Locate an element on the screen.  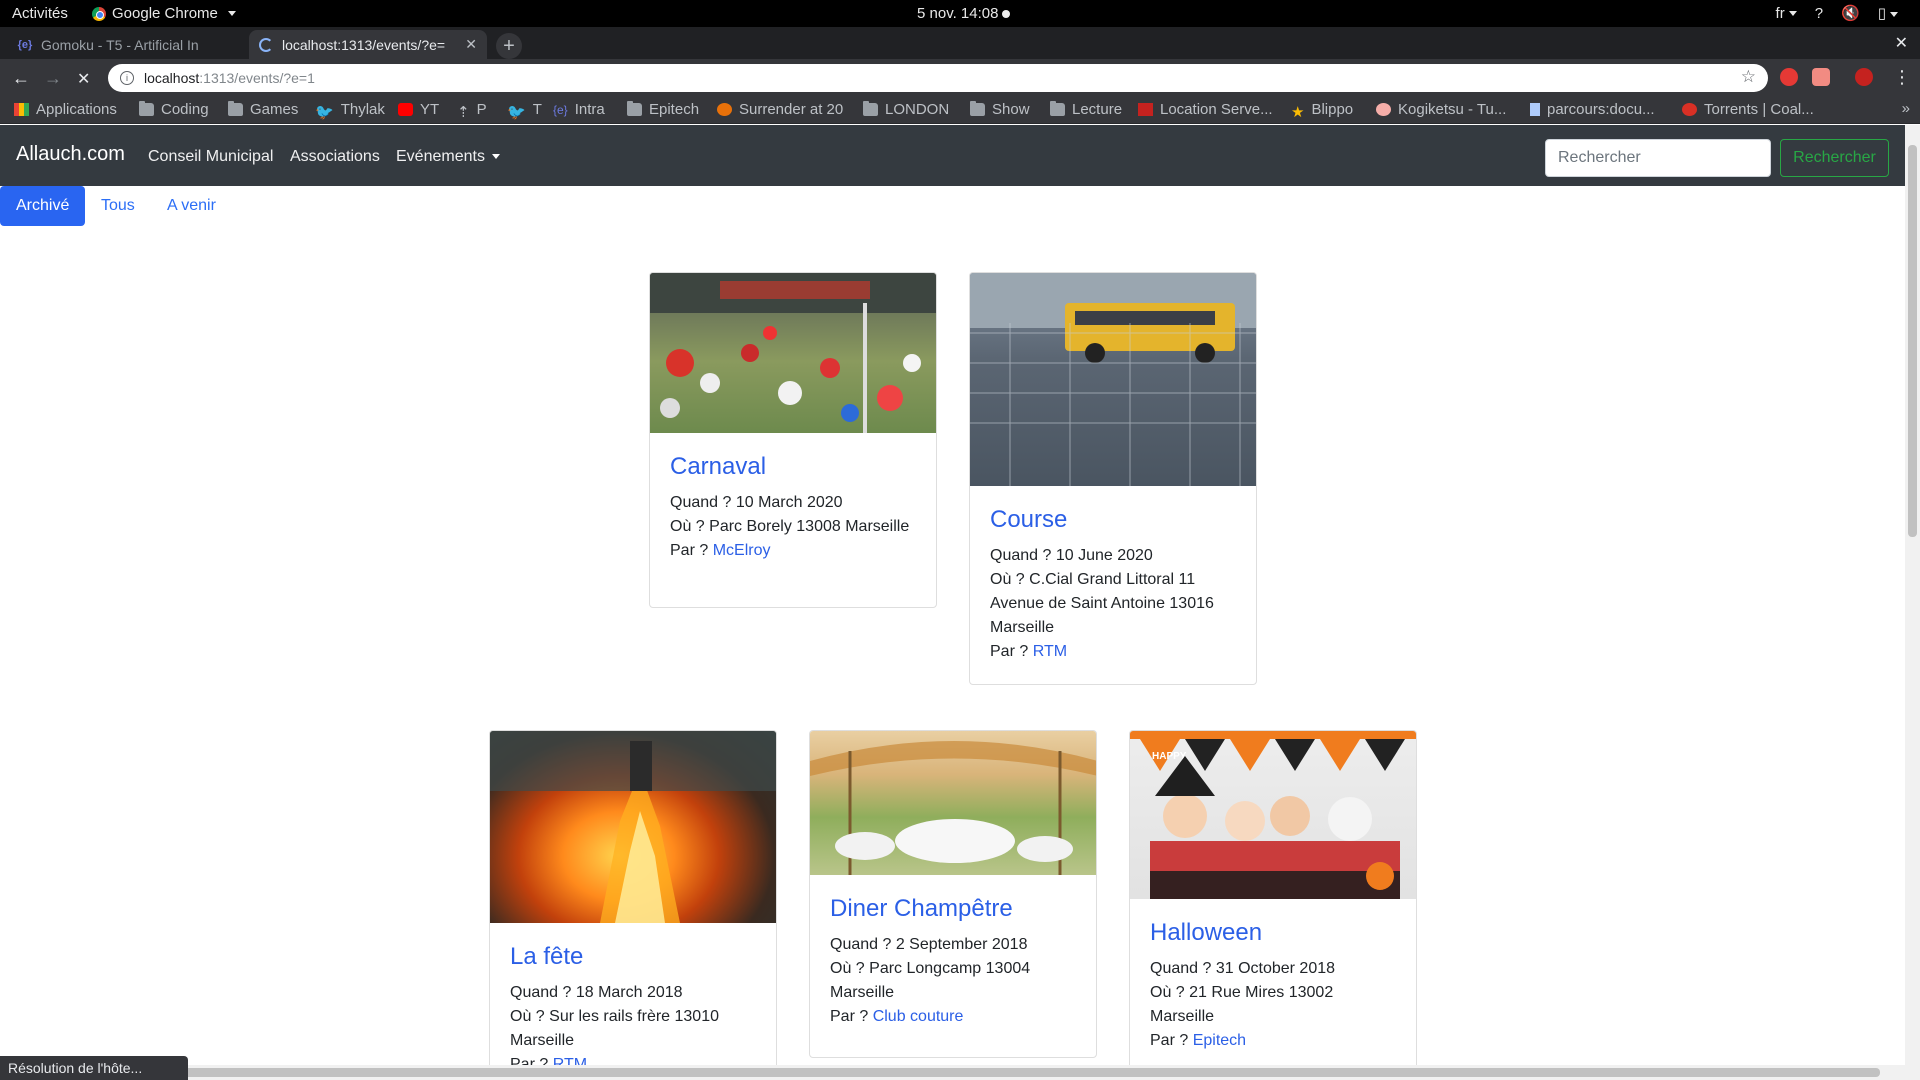
activities-button: Activités is located at coordinates (40, 13).